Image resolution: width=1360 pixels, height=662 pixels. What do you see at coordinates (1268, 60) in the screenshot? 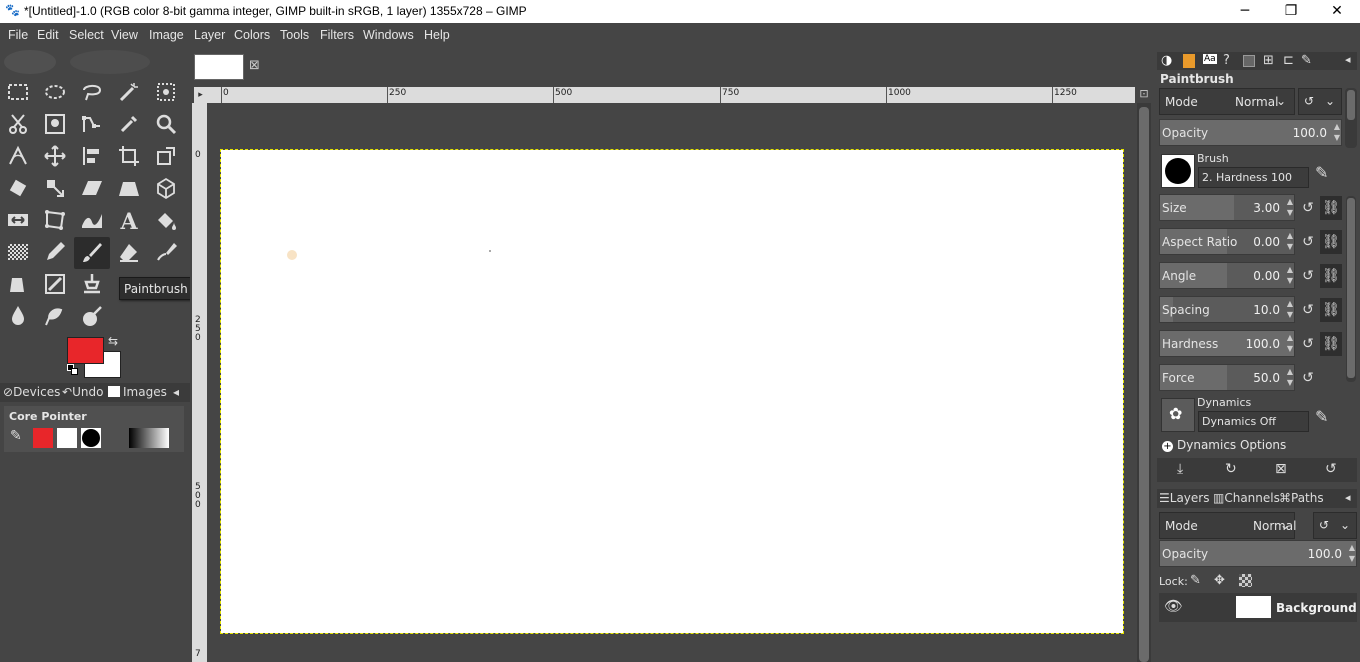
I see `templates-tab-icon: ⊞` at bounding box center [1268, 60].